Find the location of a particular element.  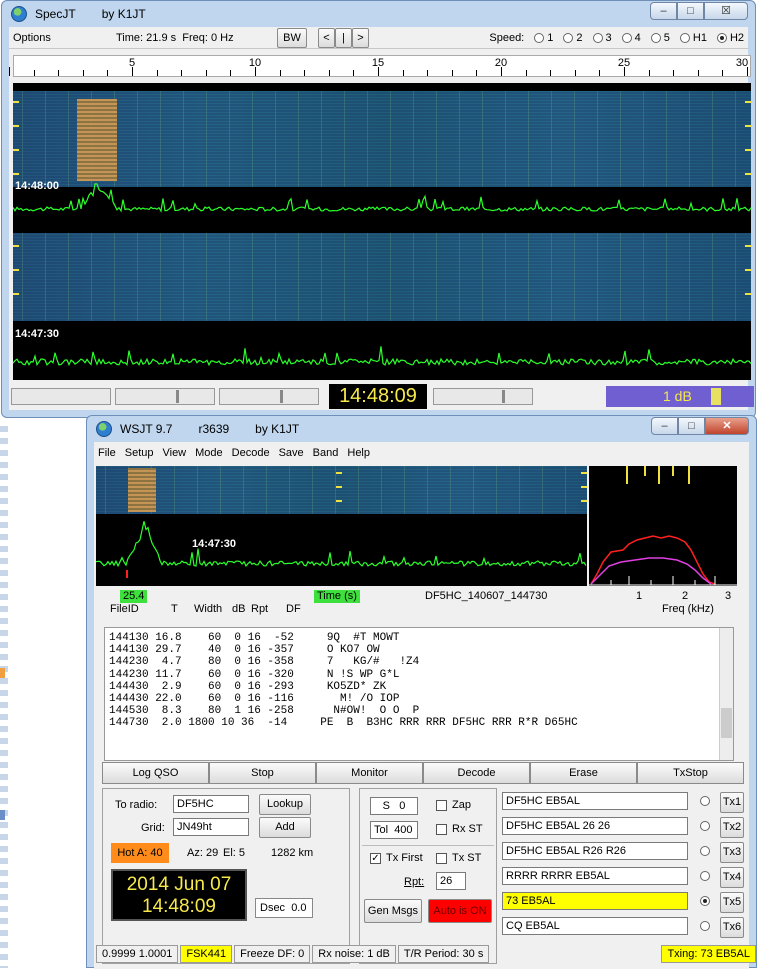

log-qso-button: Log QSO is located at coordinates (155, 773).